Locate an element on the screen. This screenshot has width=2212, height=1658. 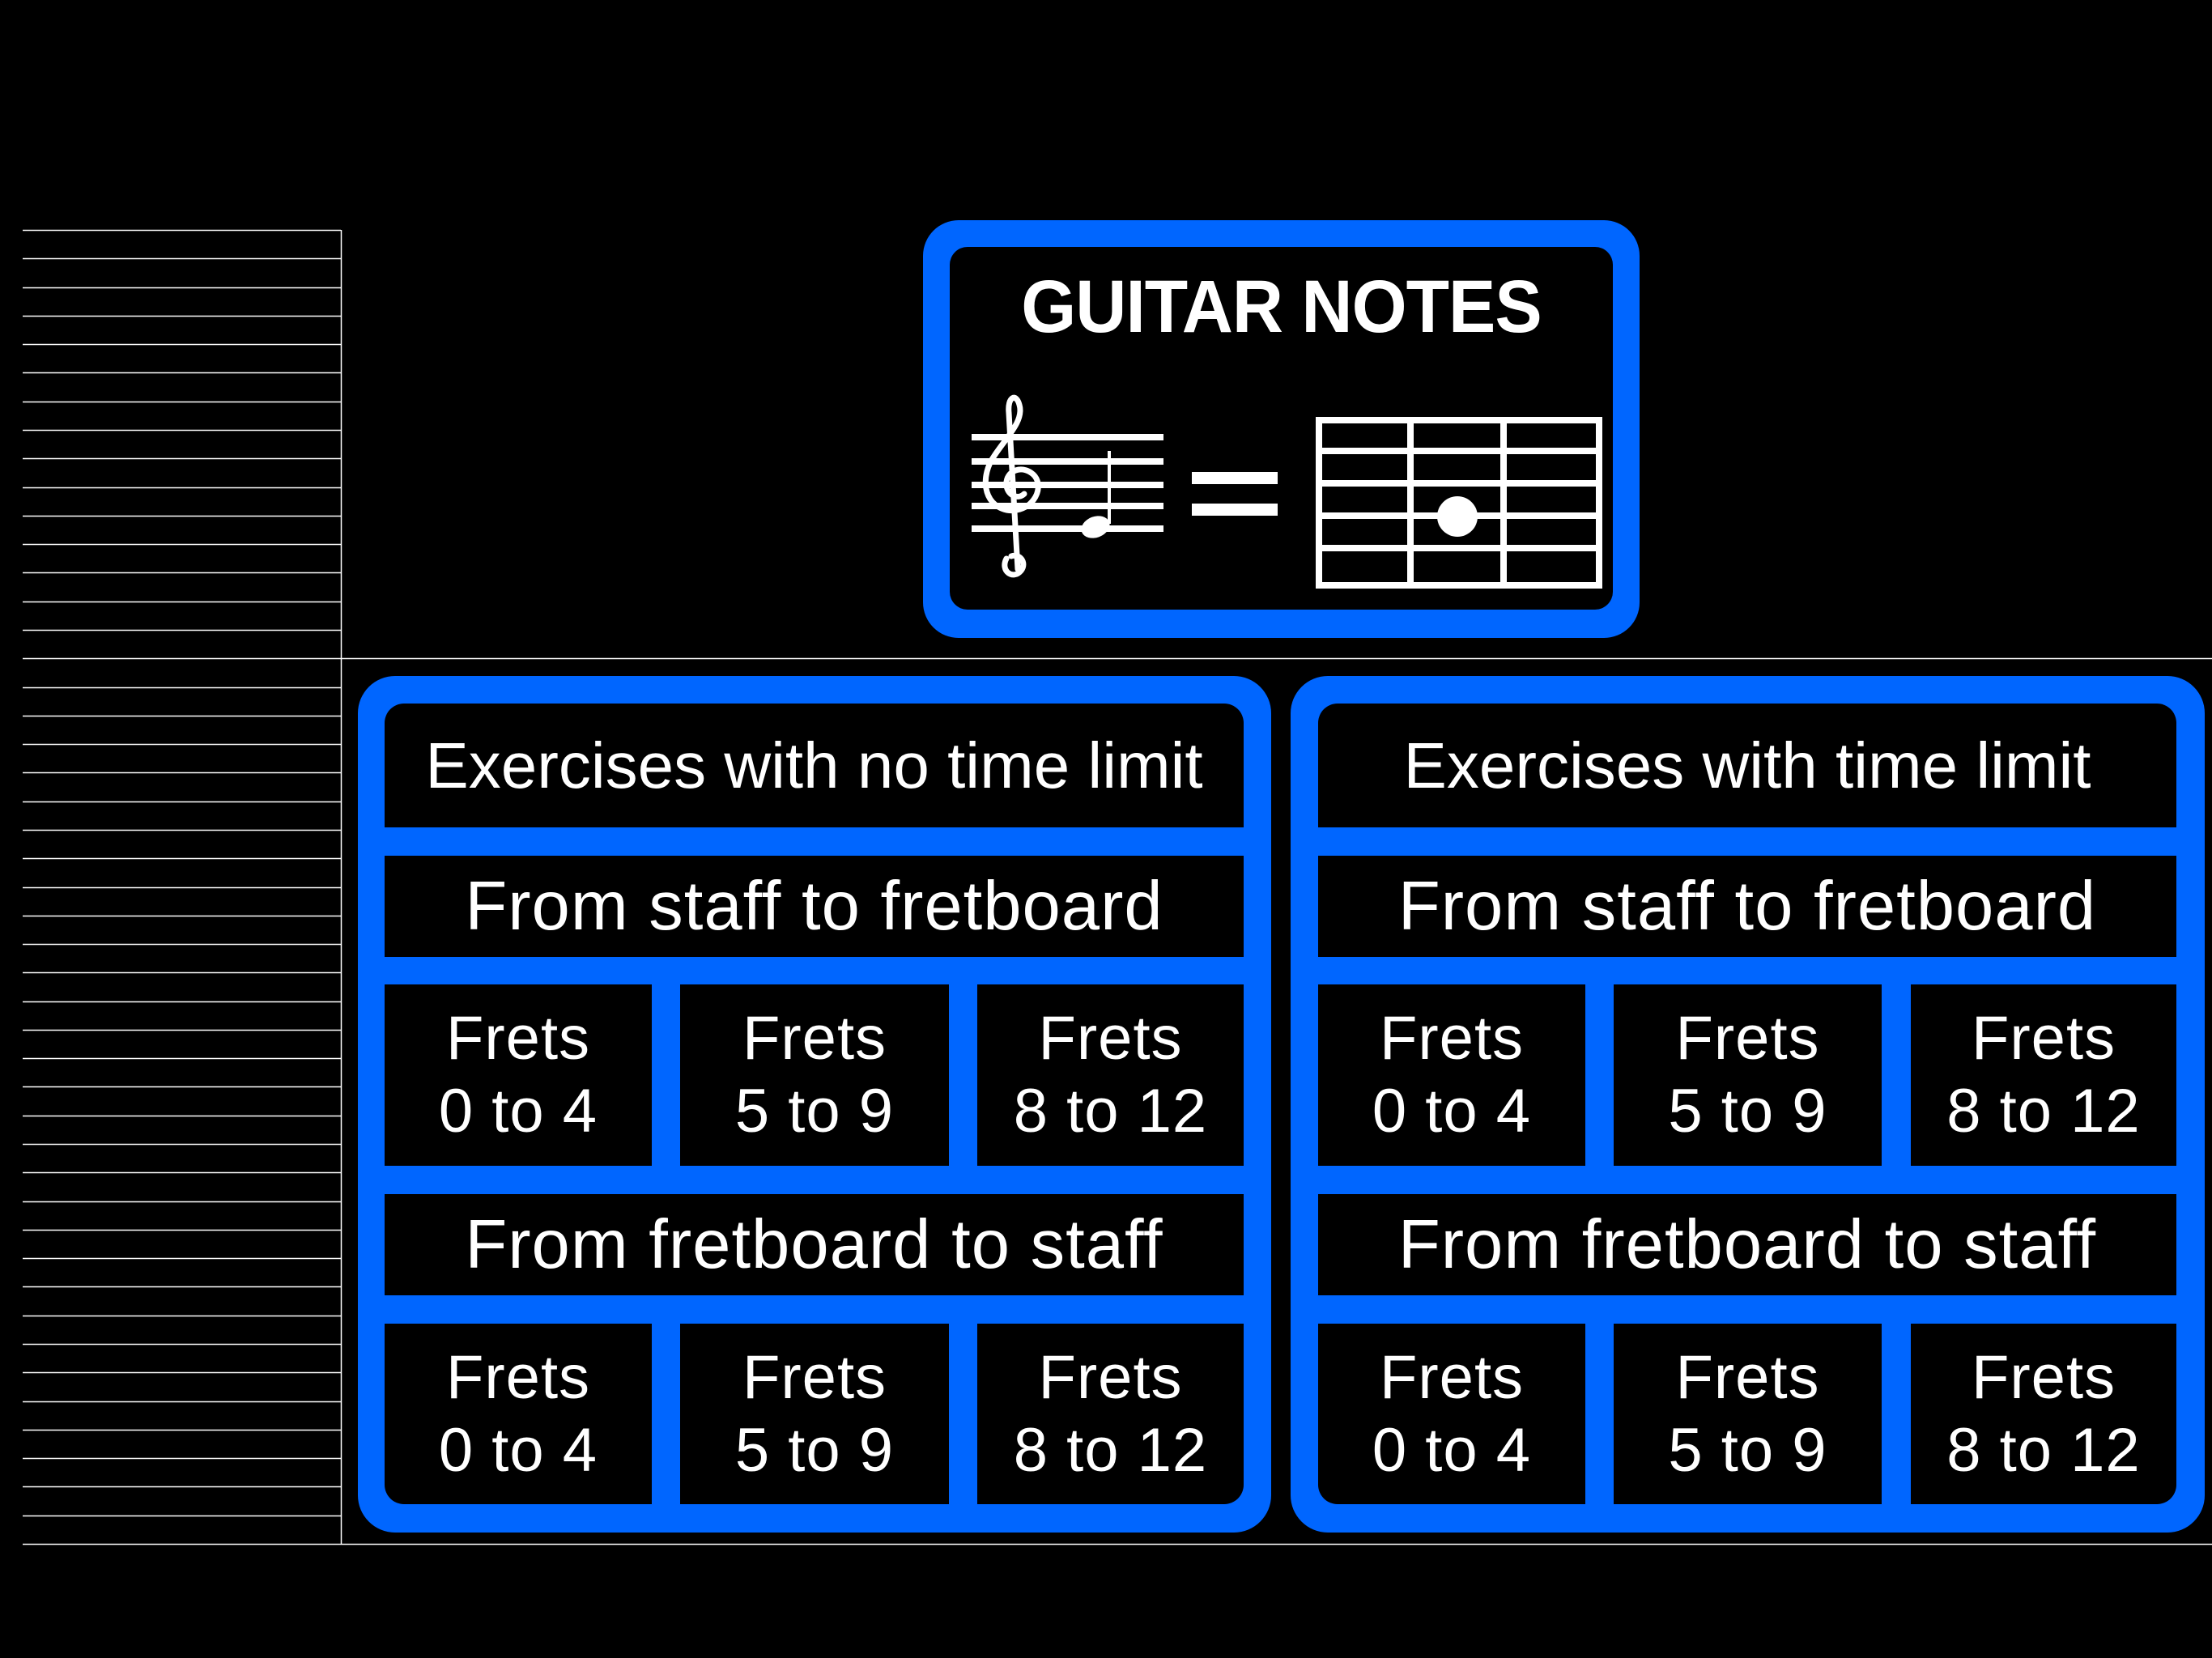
button-timed-staff-to-fretboard-frets-8-12: Frets 8 to 12 is located at coordinates (2044, 1075).